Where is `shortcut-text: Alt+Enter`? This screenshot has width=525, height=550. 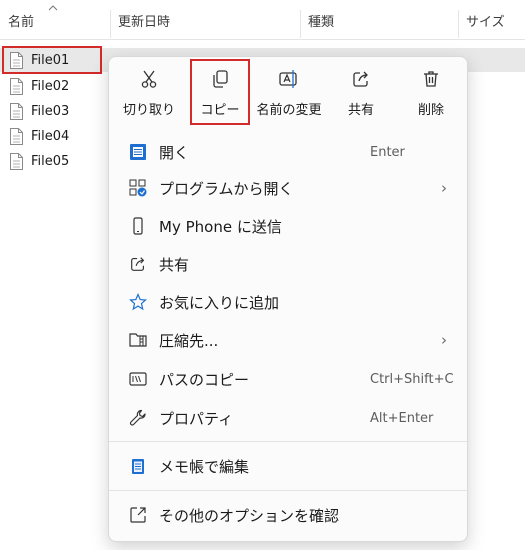
shortcut-text: Alt+Enter is located at coordinates (402, 418).